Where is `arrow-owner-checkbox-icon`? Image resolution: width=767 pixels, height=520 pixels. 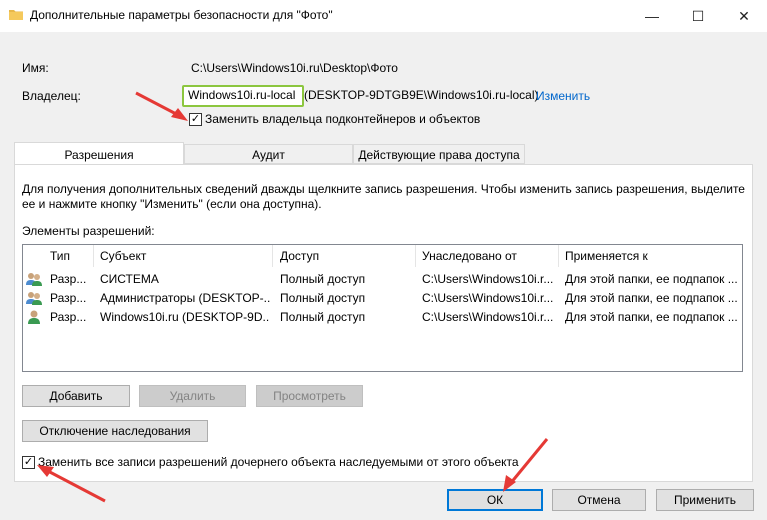
arrow-owner-checkbox-icon is located at coordinates (158, 104).